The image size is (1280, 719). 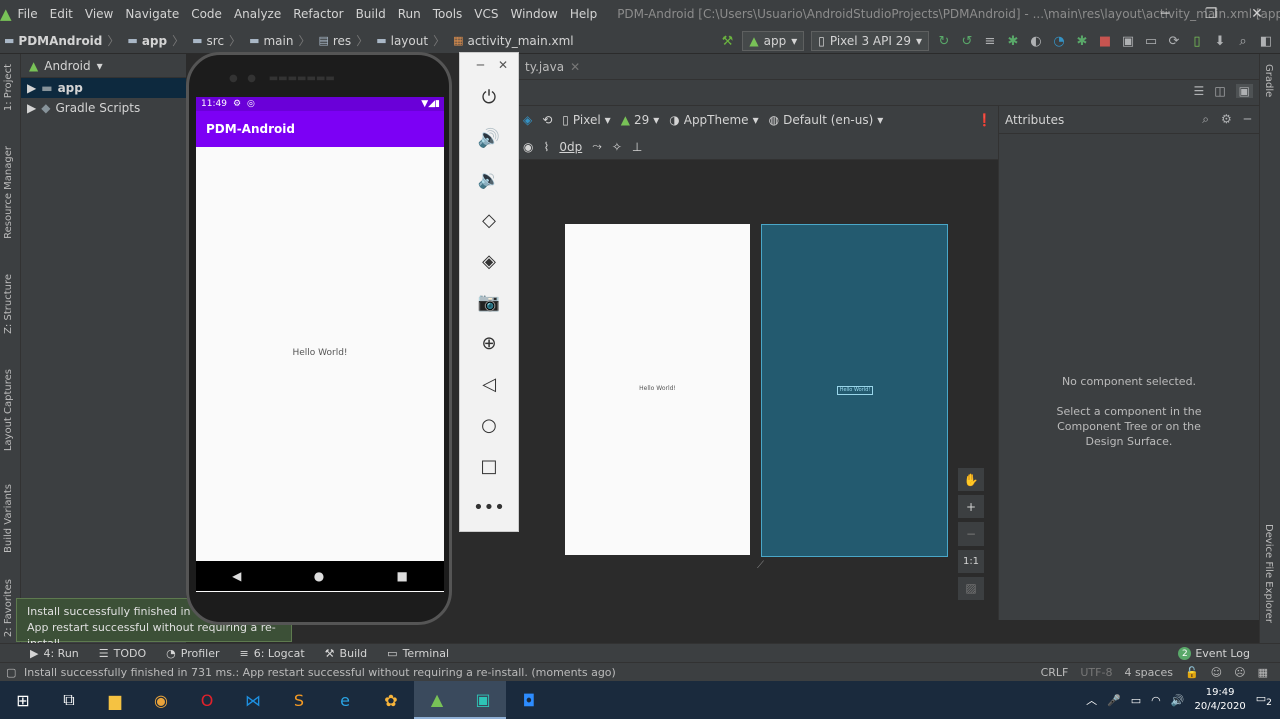 What do you see at coordinates (155, 40) in the screenshot?
I see `breadcrumb-app: ▬ app 〉` at bounding box center [155, 40].